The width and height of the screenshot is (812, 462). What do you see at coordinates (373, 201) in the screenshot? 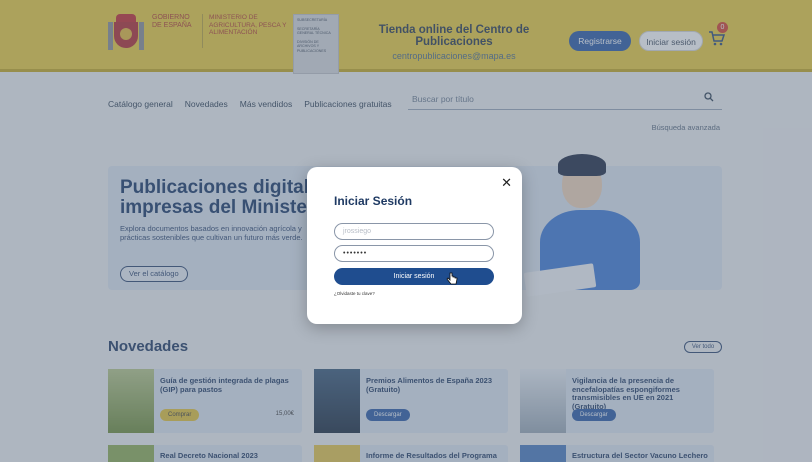
I see `modal-title: Iniciar Sesión` at bounding box center [373, 201].